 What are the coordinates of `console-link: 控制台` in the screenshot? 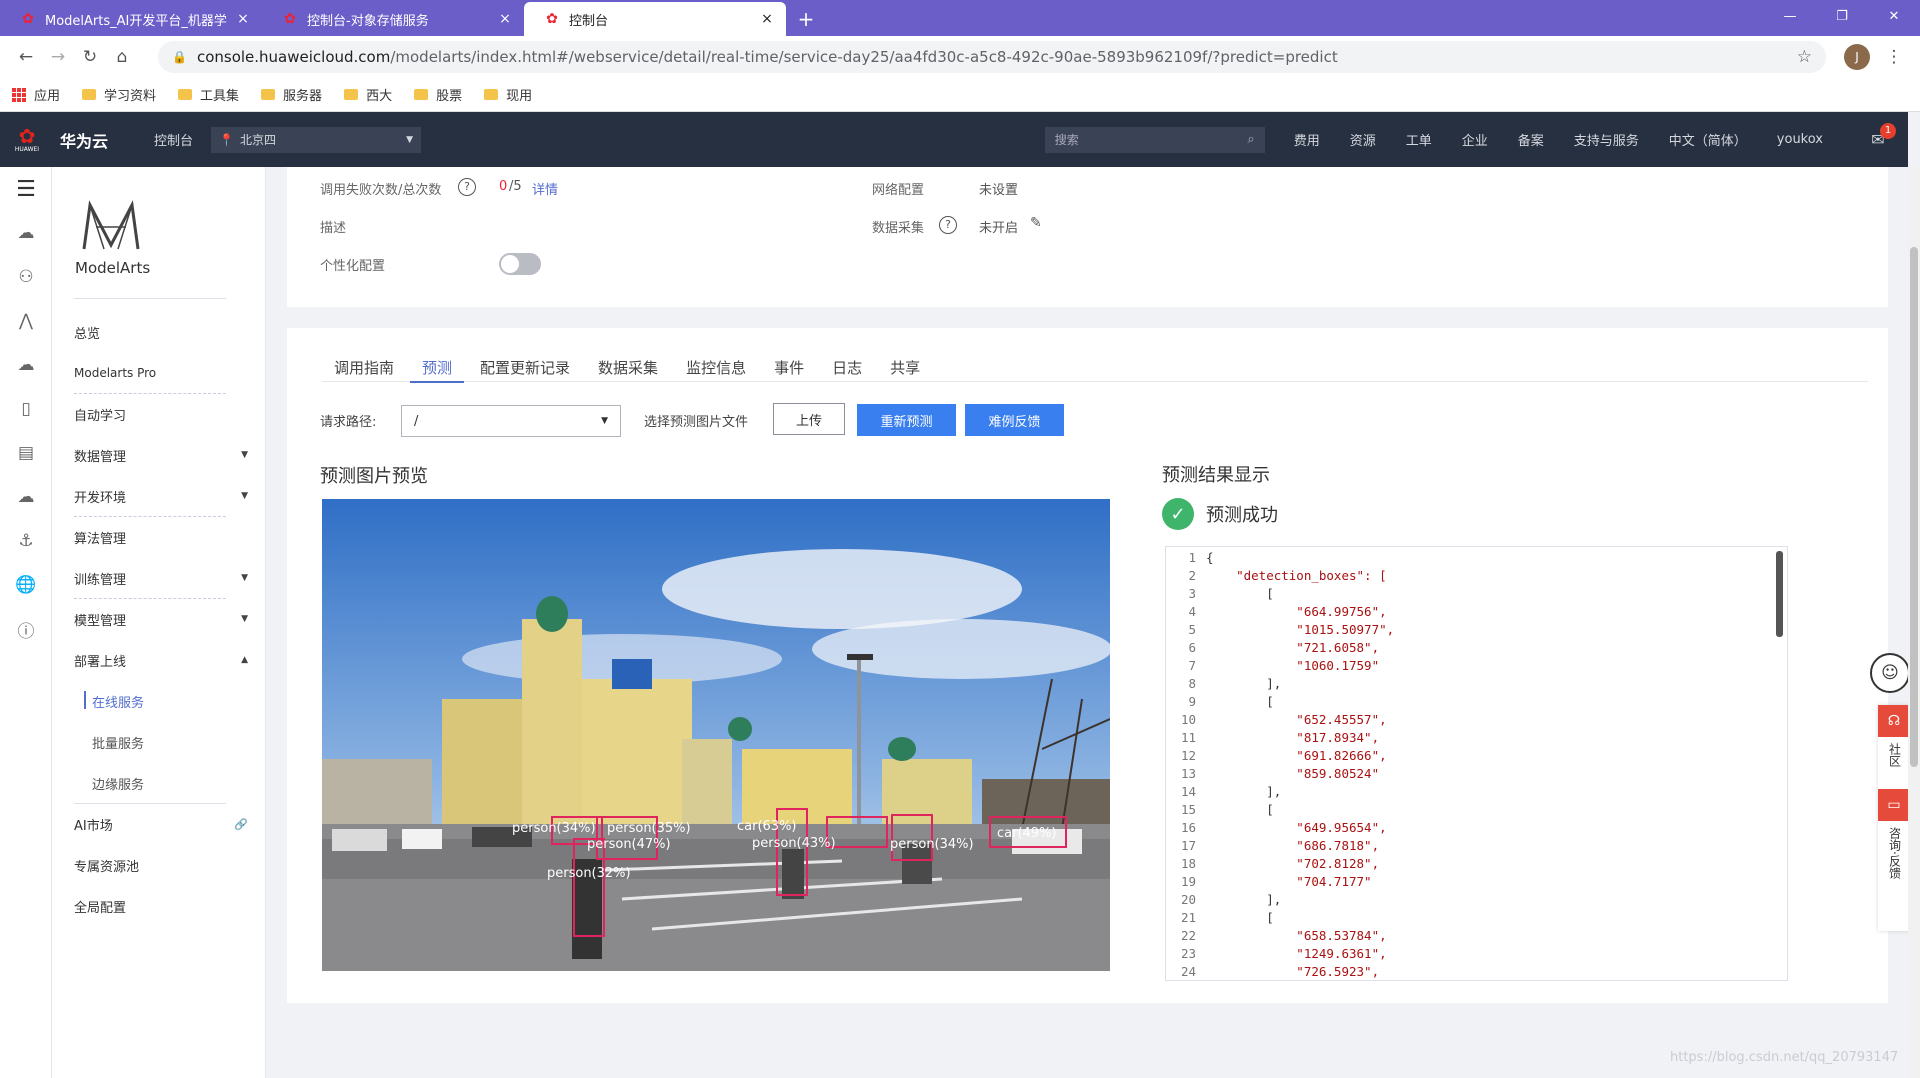 It's located at (173, 139).